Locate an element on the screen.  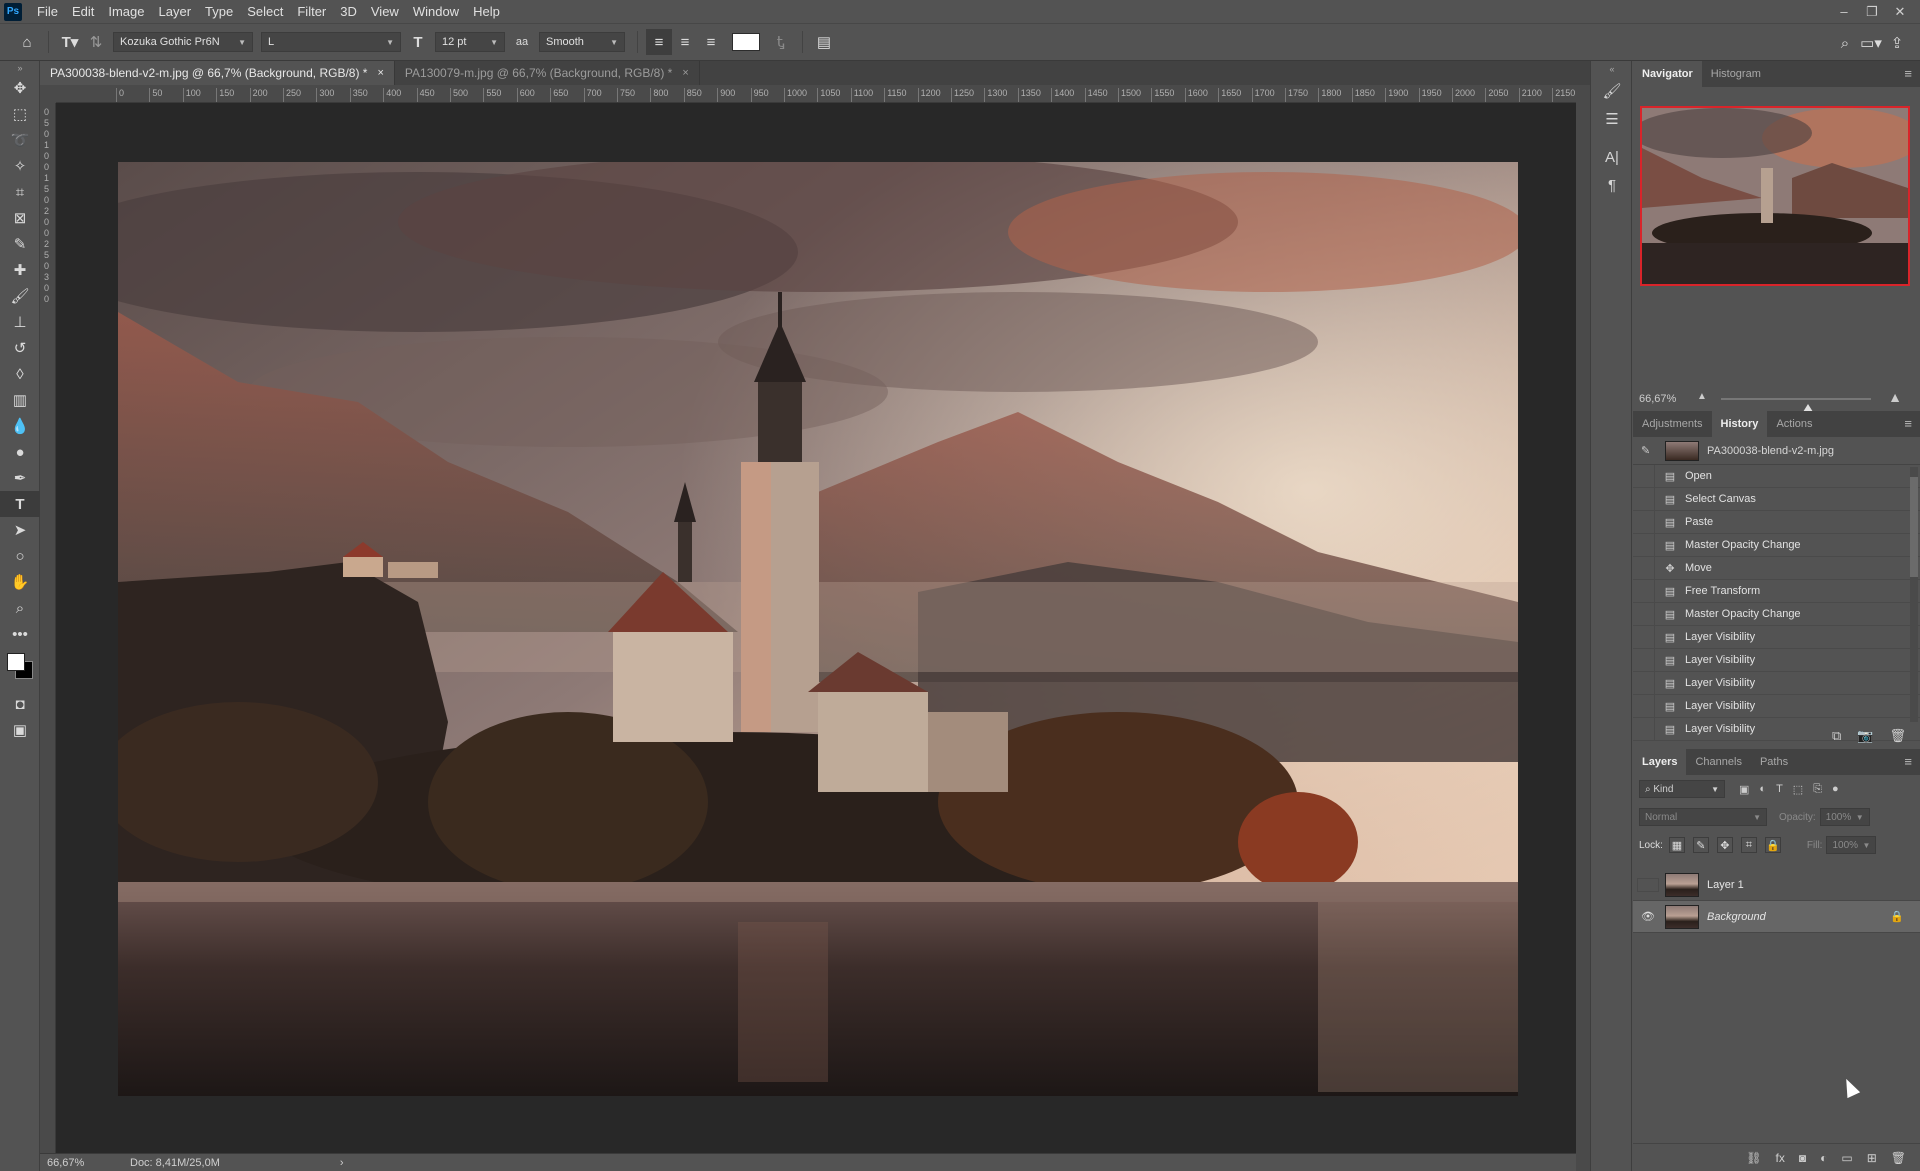
type-filter-icon: T is located at coordinates (1779, 789).